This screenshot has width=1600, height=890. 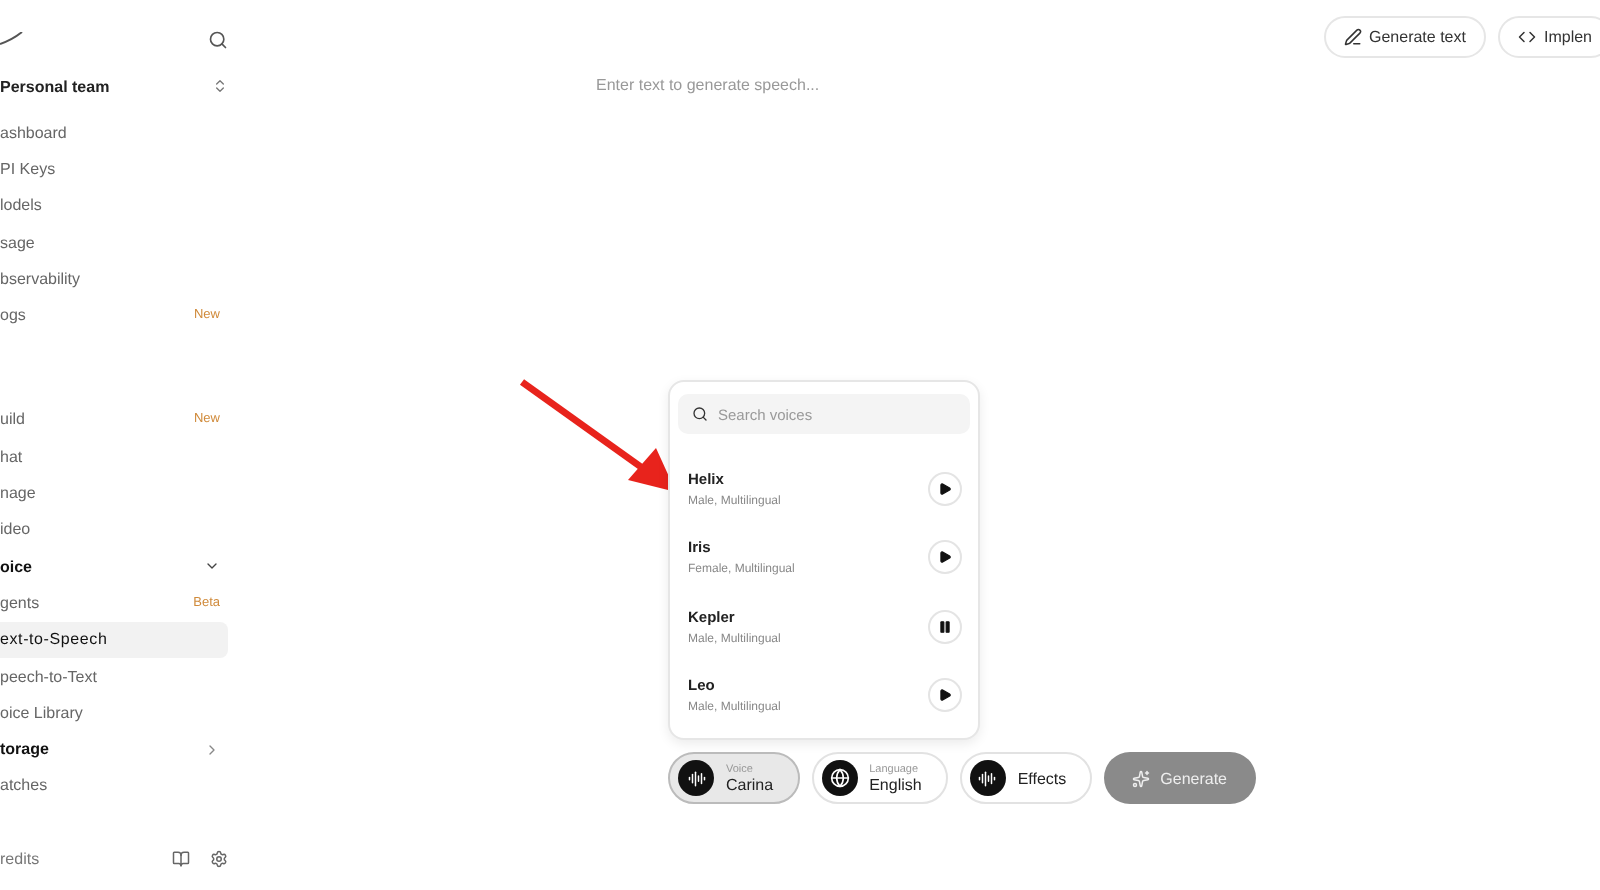 I want to click on sidebar-item: nage, so click(x=18, y=493).